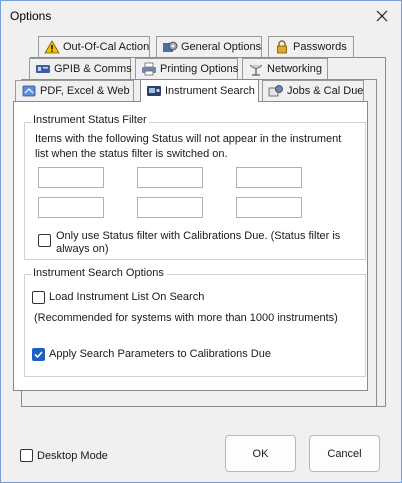 This screenshot has width=402, height=483. I want to click on tab-label: General Options, so click(221, 47).